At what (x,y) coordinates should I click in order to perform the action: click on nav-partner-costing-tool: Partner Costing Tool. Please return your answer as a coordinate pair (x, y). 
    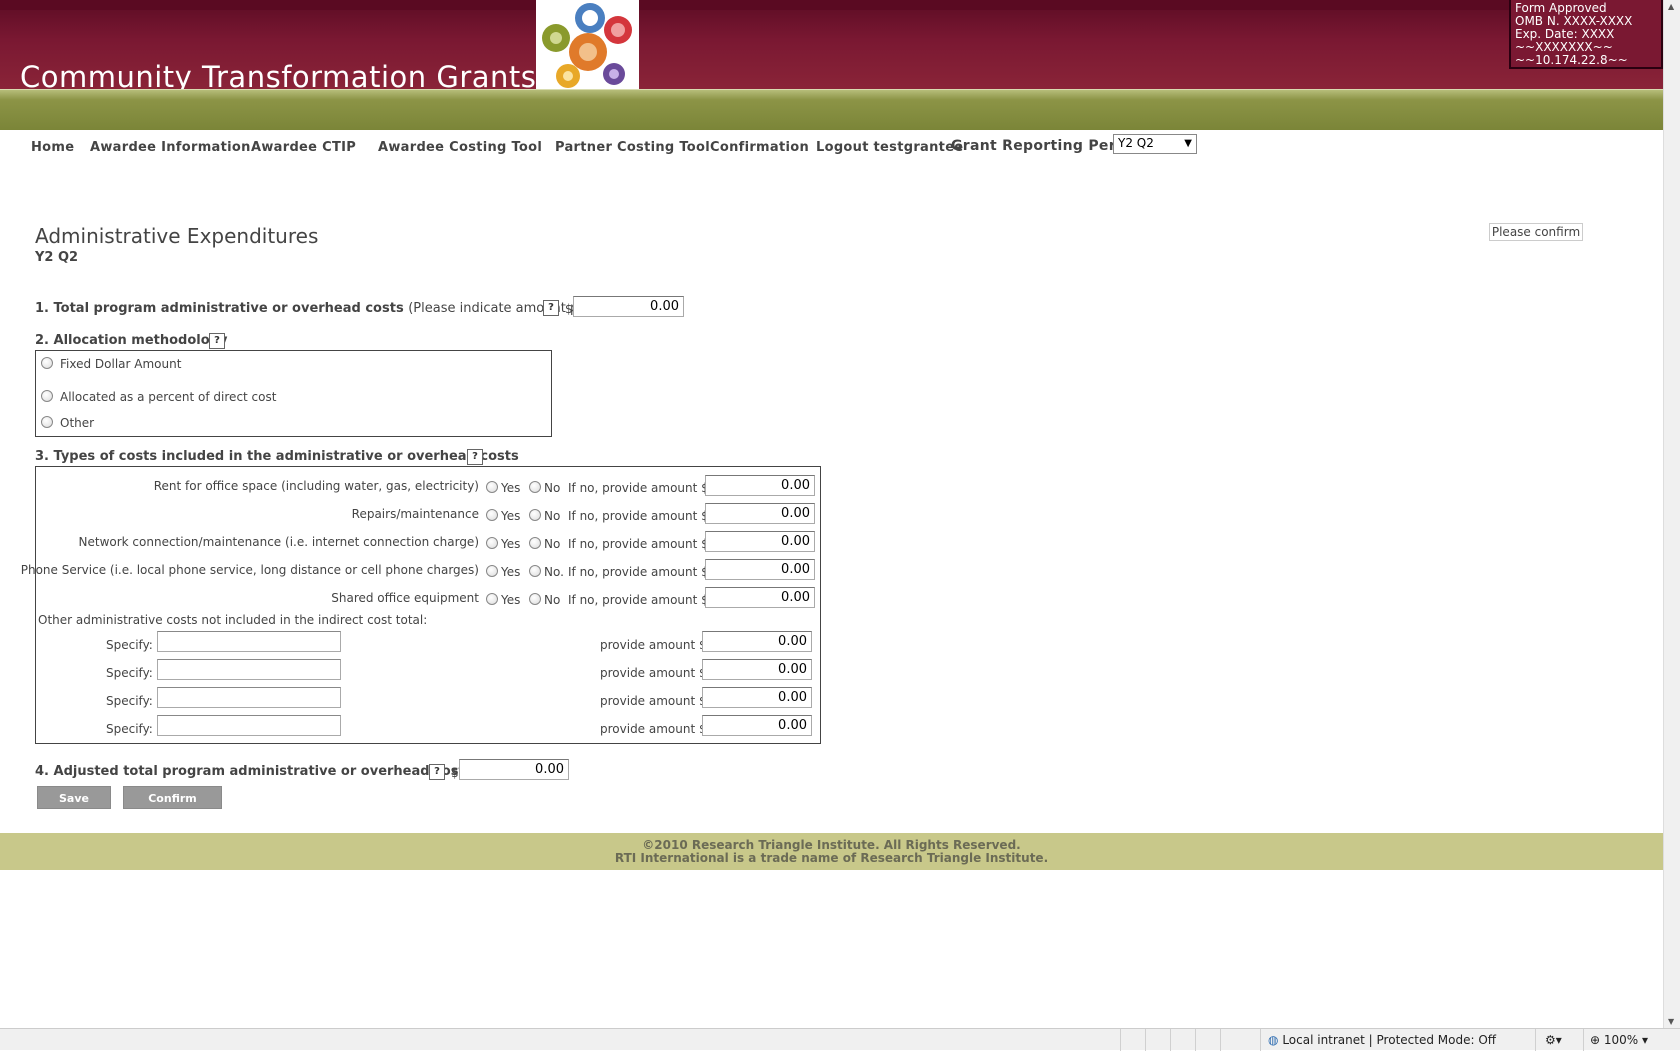
    Looking at the image, I should click on (632, 147).